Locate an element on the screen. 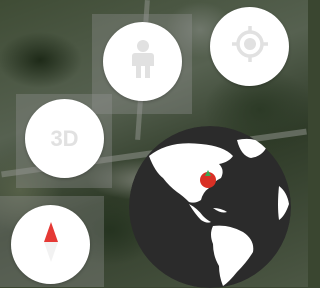 The height and width of the screenshot is (288, 320). crosshair-location-icon is located at coordinates (250, 46).